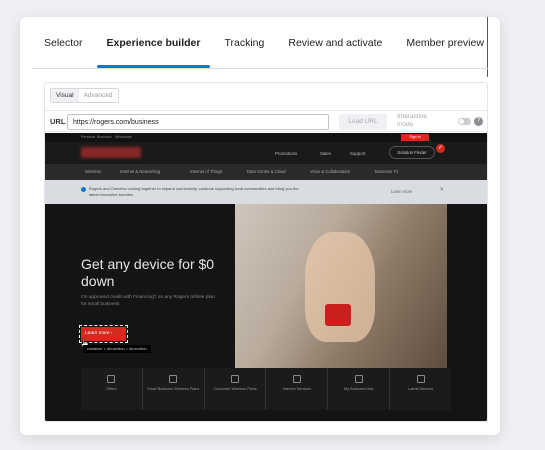  What do you see at coordinates (198, 122) in the screenshot?
I see `url-input: https://rogers.com/business` at bounding box center [198, 122].